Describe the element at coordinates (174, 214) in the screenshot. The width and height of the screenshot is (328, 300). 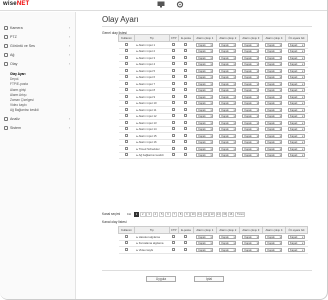
I see `page-7: 7` at that location.